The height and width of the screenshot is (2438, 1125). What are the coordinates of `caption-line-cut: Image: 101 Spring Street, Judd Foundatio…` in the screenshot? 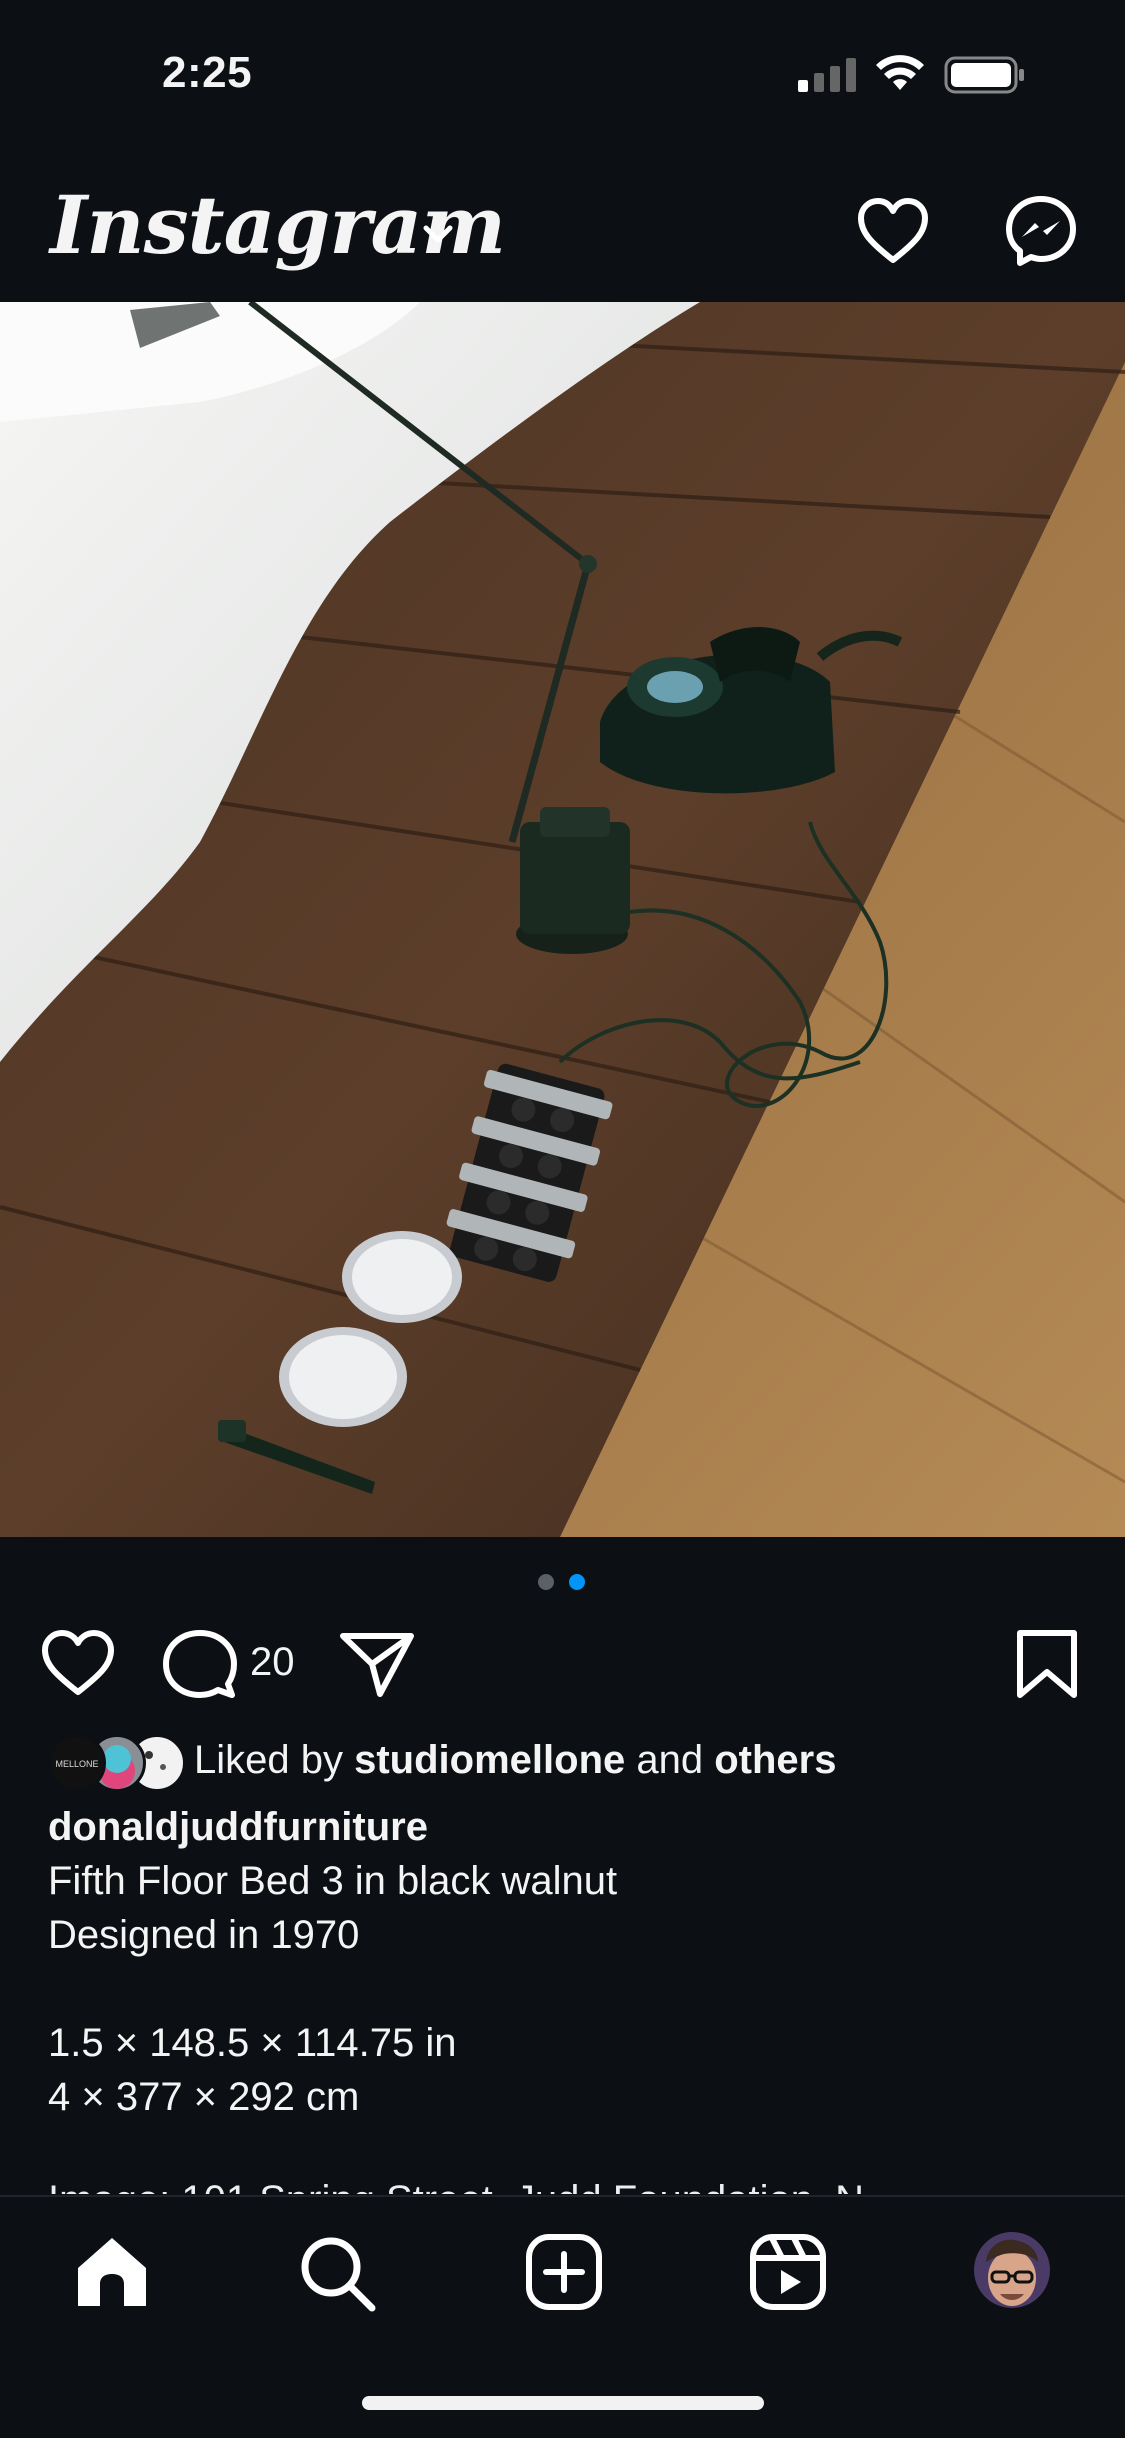 It's located at (472, 2186).